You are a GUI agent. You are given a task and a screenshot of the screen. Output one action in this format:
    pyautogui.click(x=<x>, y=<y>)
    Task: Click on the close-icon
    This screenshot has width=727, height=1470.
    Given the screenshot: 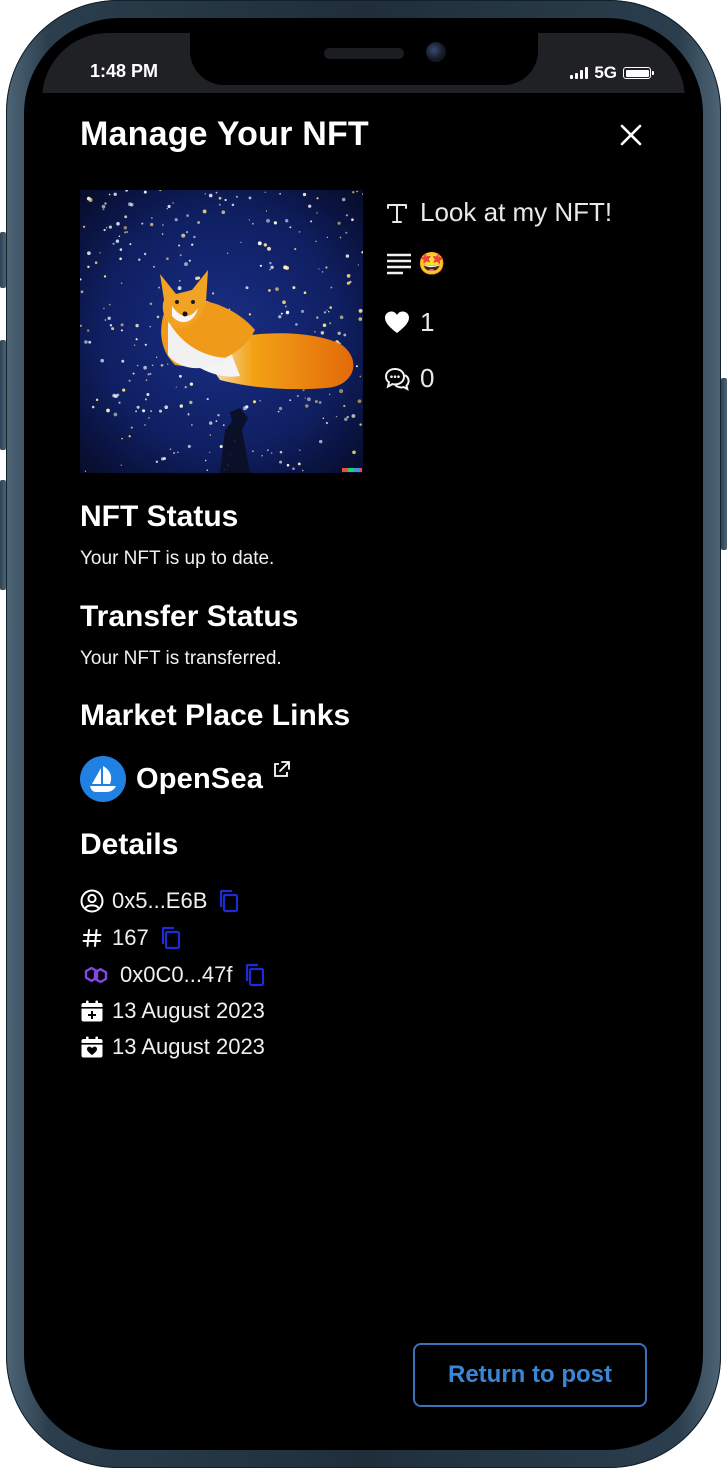 What is the action you would take?
    pyautogui.click(x=631, y=135)
    